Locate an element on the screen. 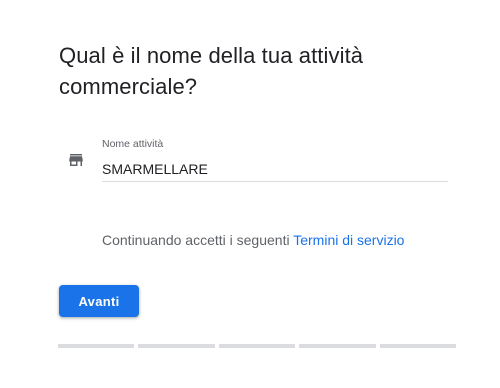  business-name-label: Nome attività is located at coordinates (133, 144).